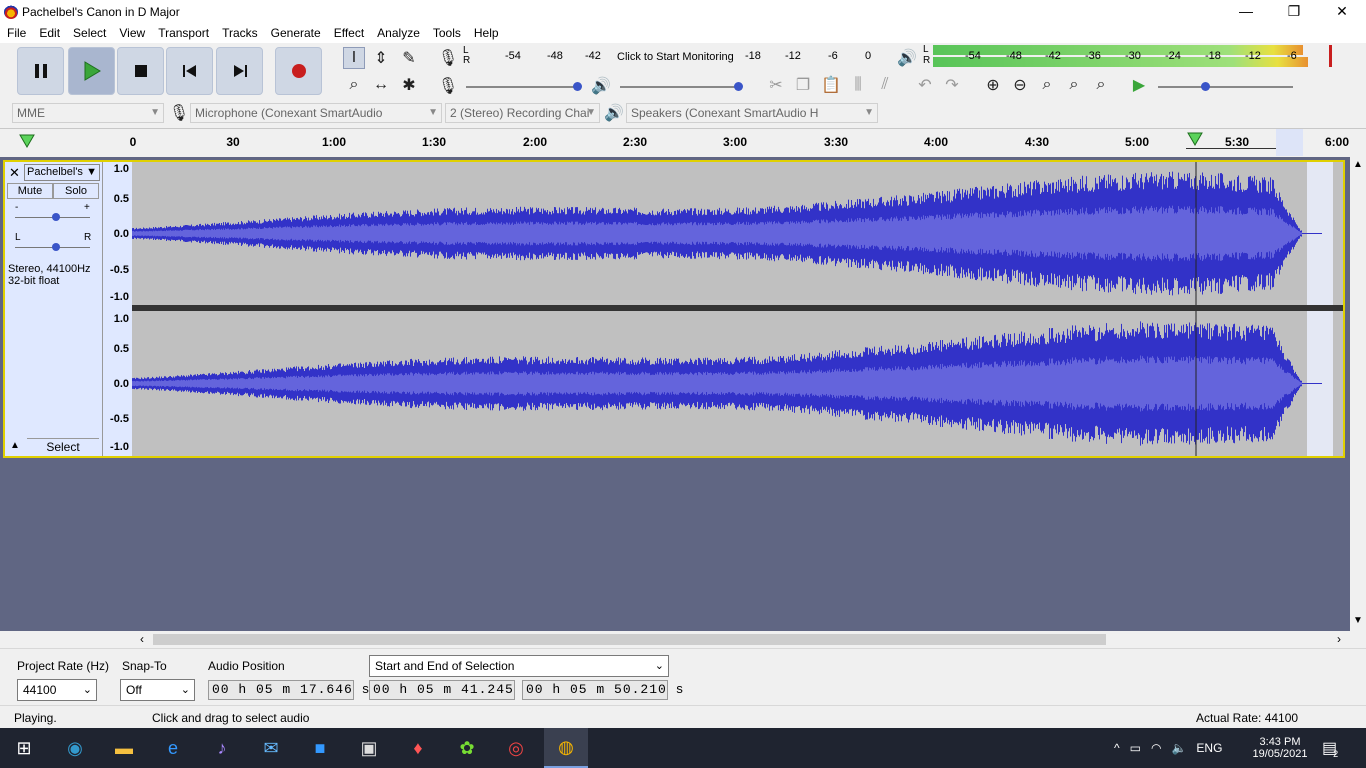 Image resolution: width=1366 pixels, height=768 pixels. I want to click on select-track-button: Select, so click(63, 446).